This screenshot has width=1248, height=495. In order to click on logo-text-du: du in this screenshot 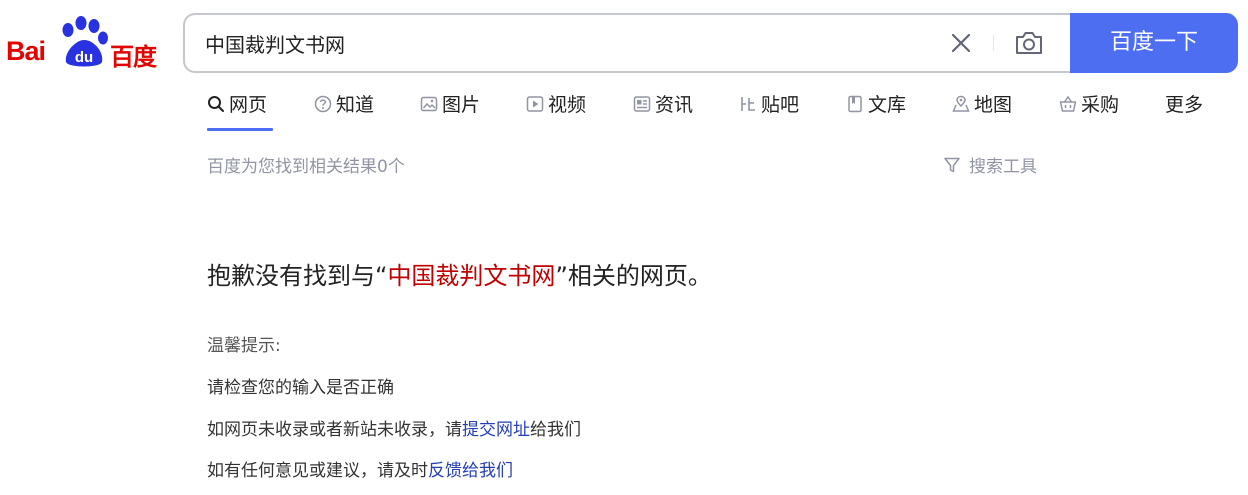, I will do `click(84, 57)`.